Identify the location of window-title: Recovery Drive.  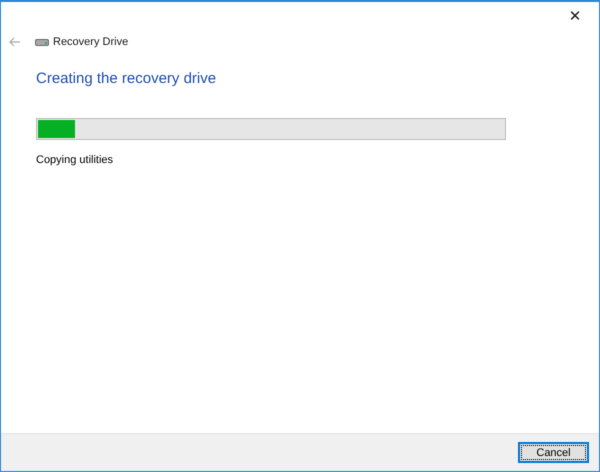
(90, 42).